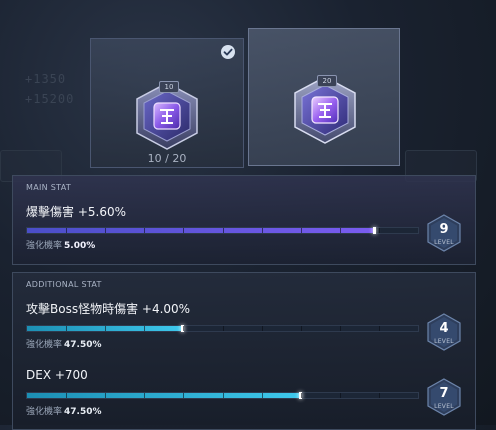 The width and height of the screenshot is (496, 430). I want to click on background-ghost-text: +15200, so click(50, 99).